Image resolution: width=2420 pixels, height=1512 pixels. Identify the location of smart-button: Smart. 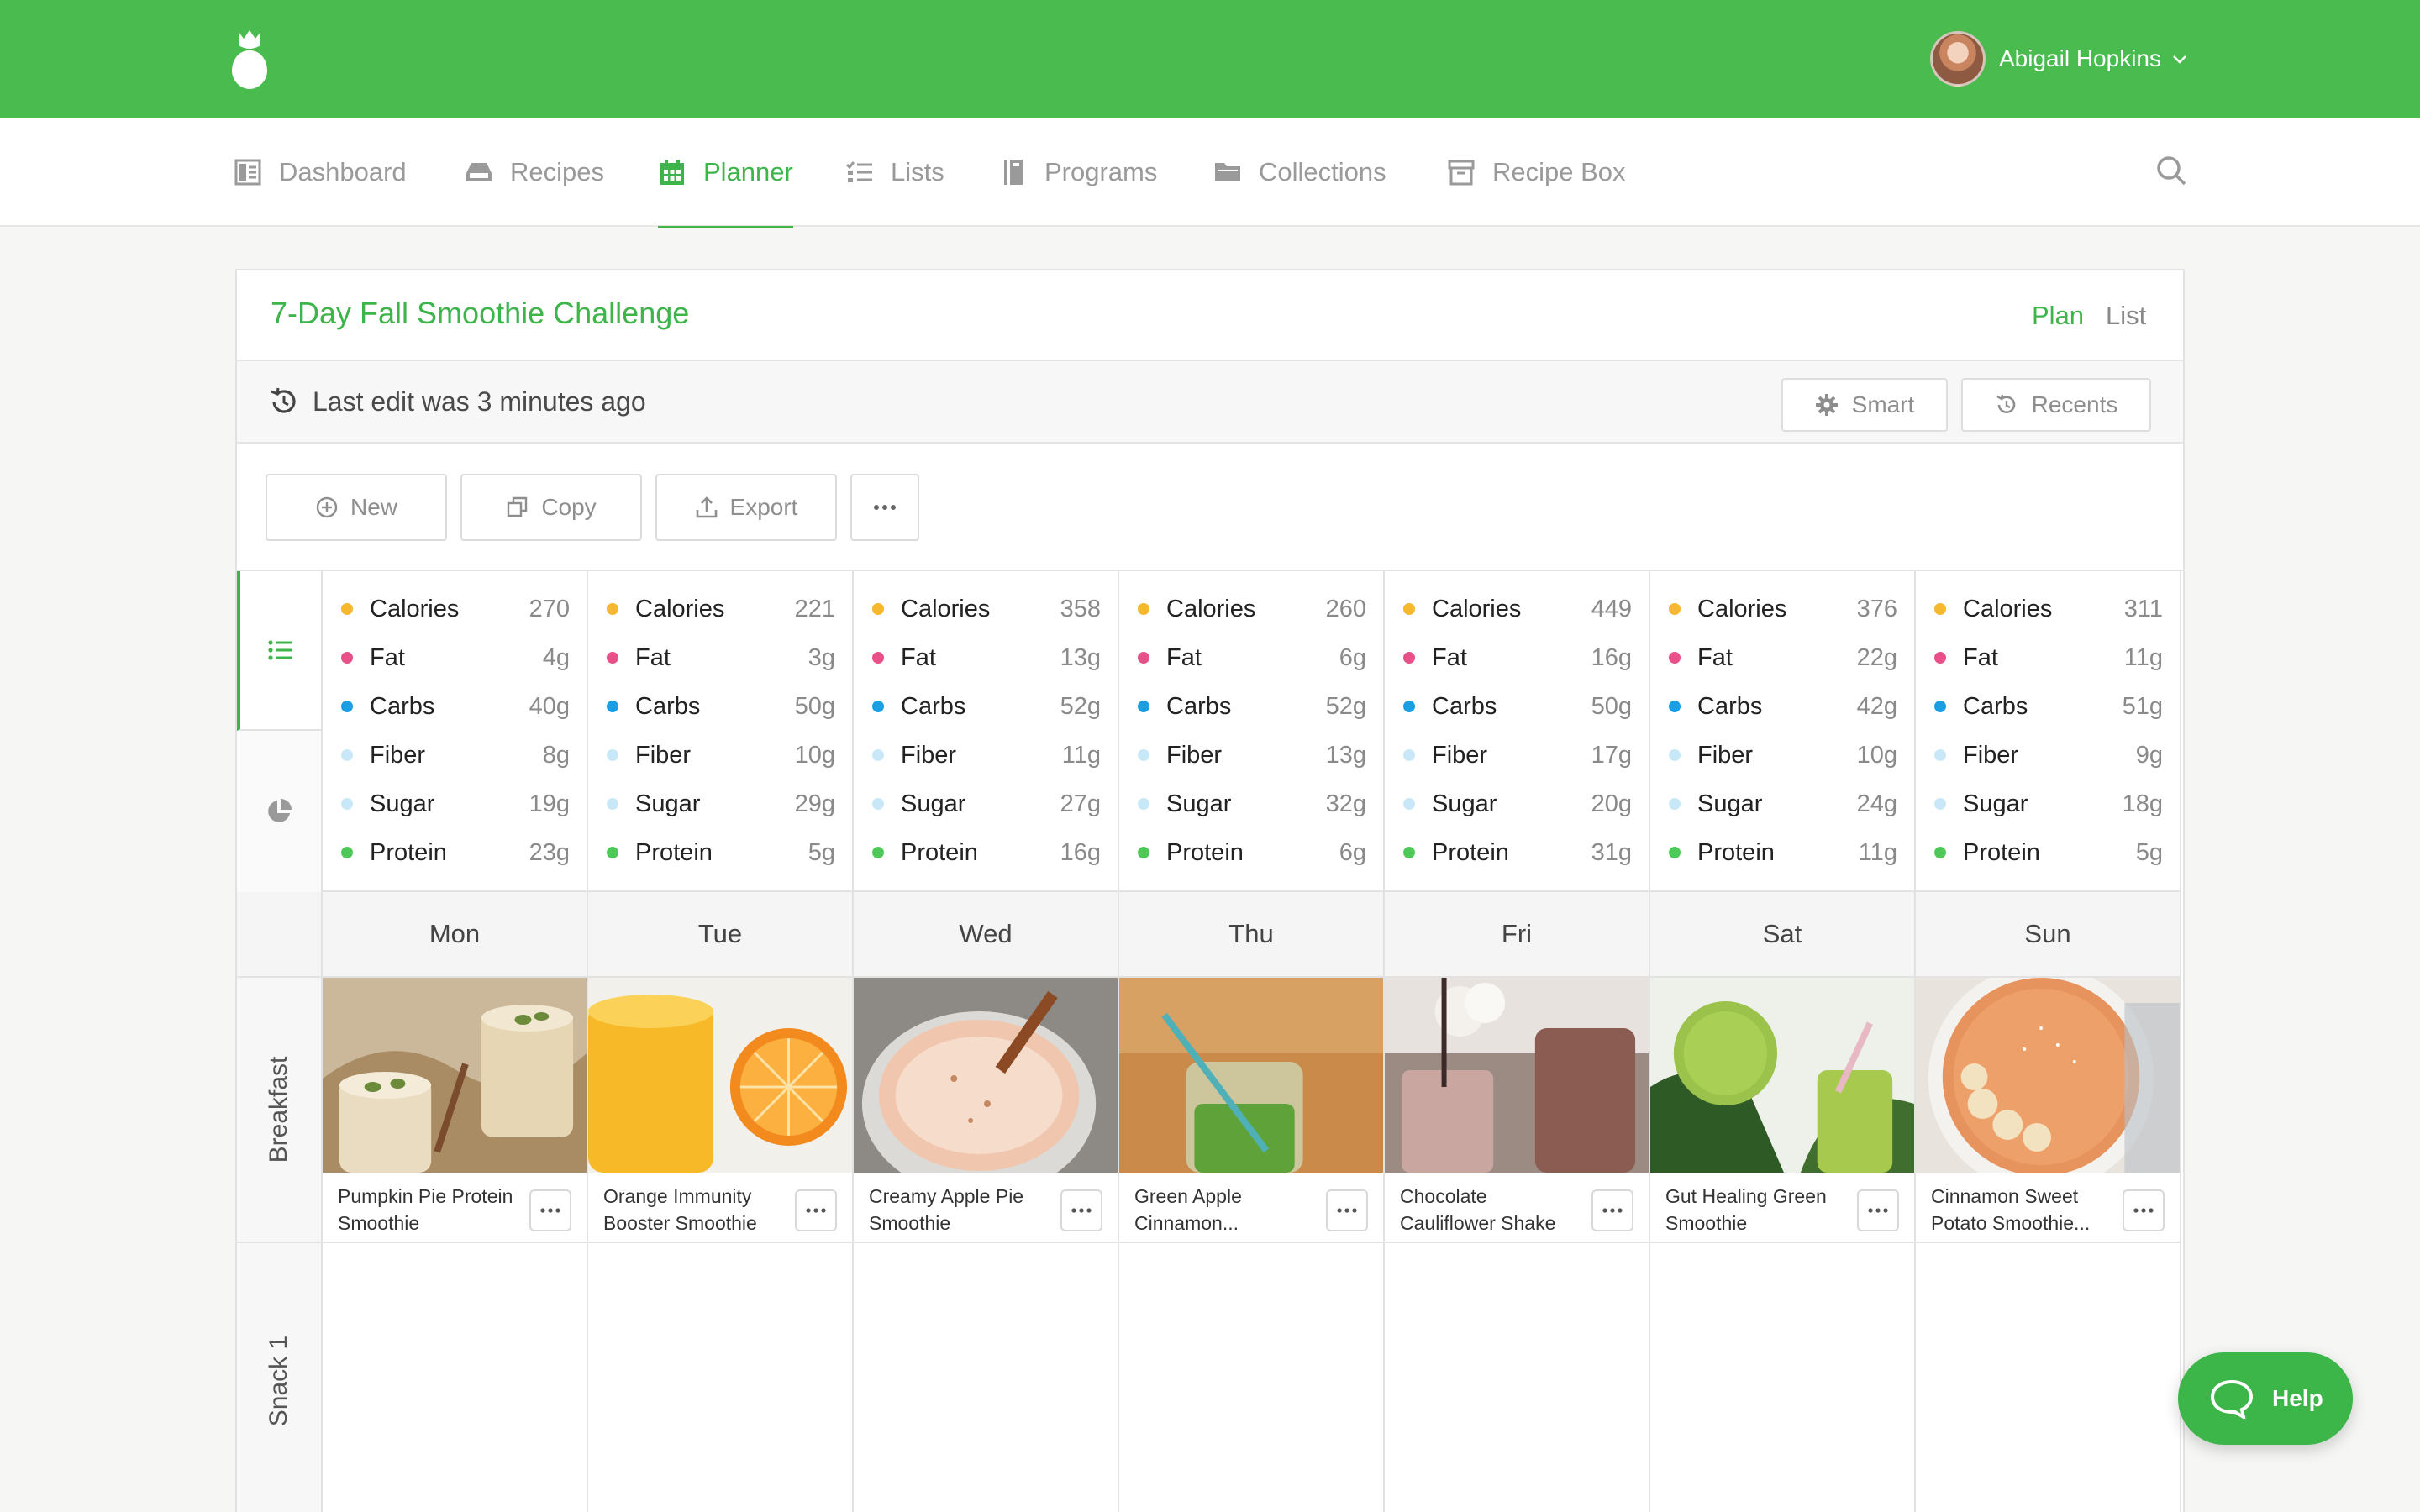
(1864, 405).